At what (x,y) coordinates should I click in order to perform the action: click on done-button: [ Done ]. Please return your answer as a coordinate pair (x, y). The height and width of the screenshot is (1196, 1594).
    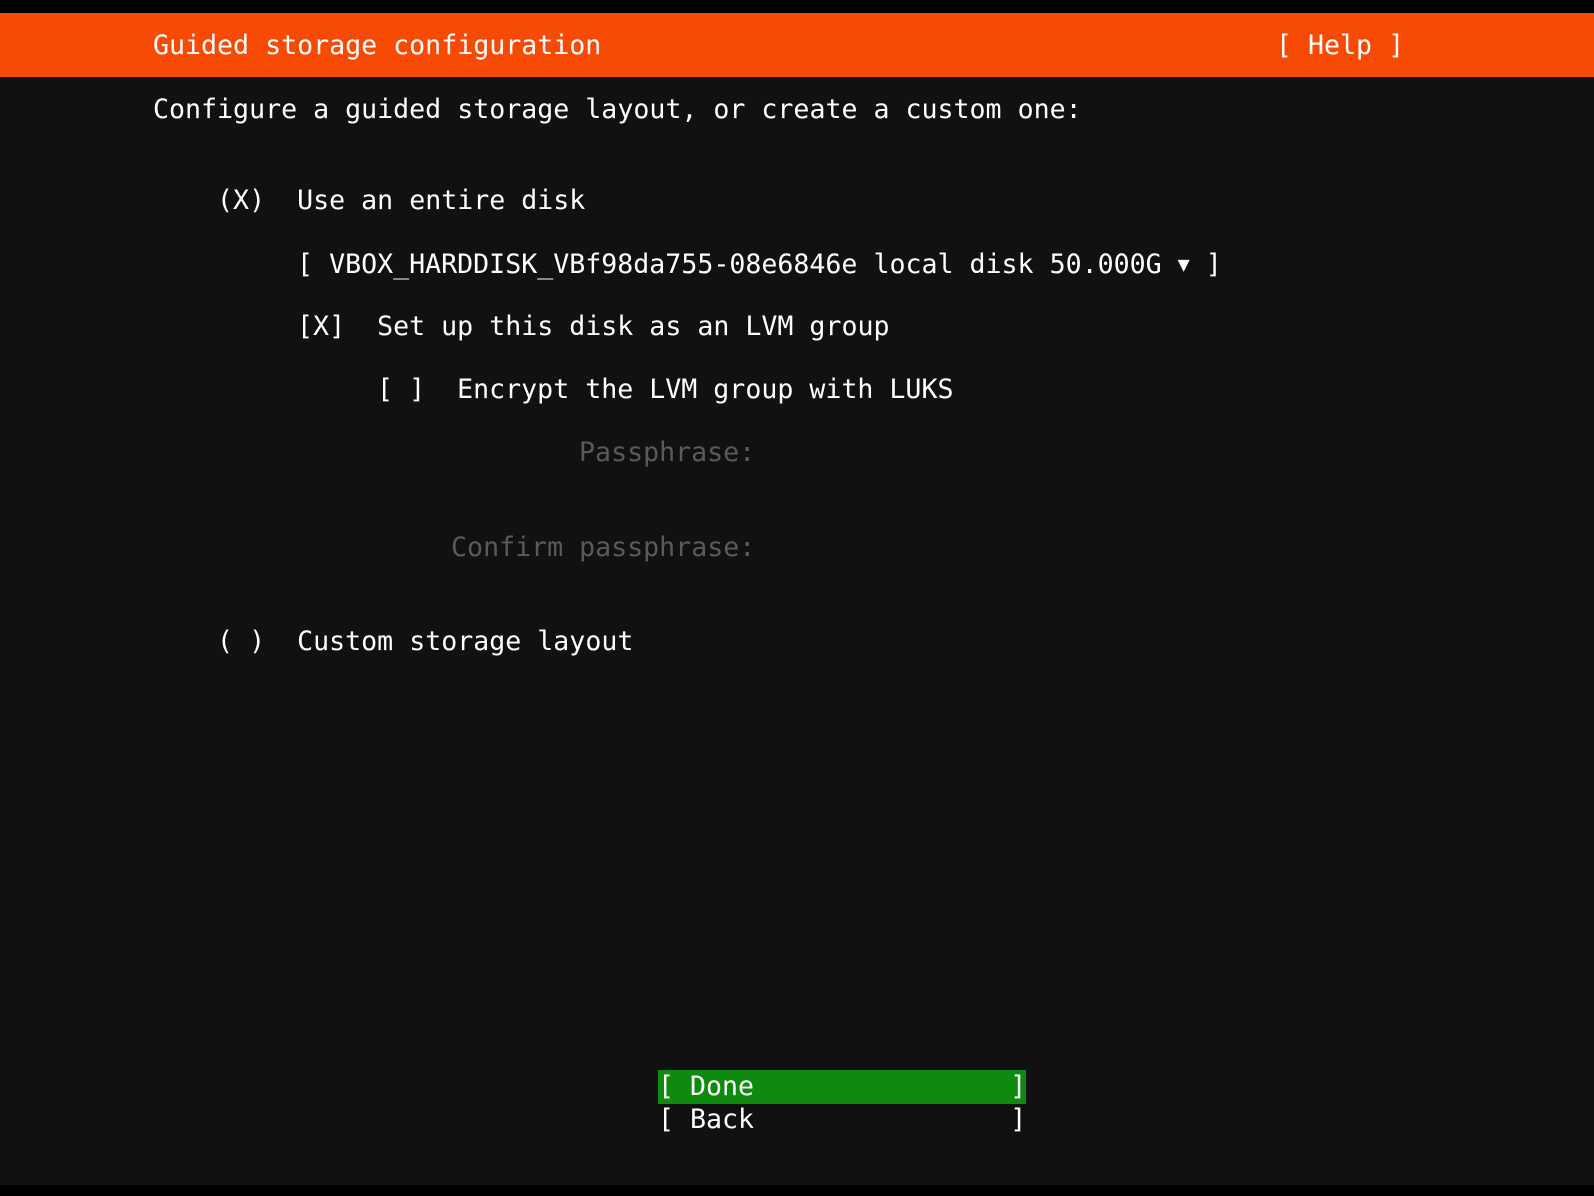
    Looking at the image, I should click on (842, 1087).